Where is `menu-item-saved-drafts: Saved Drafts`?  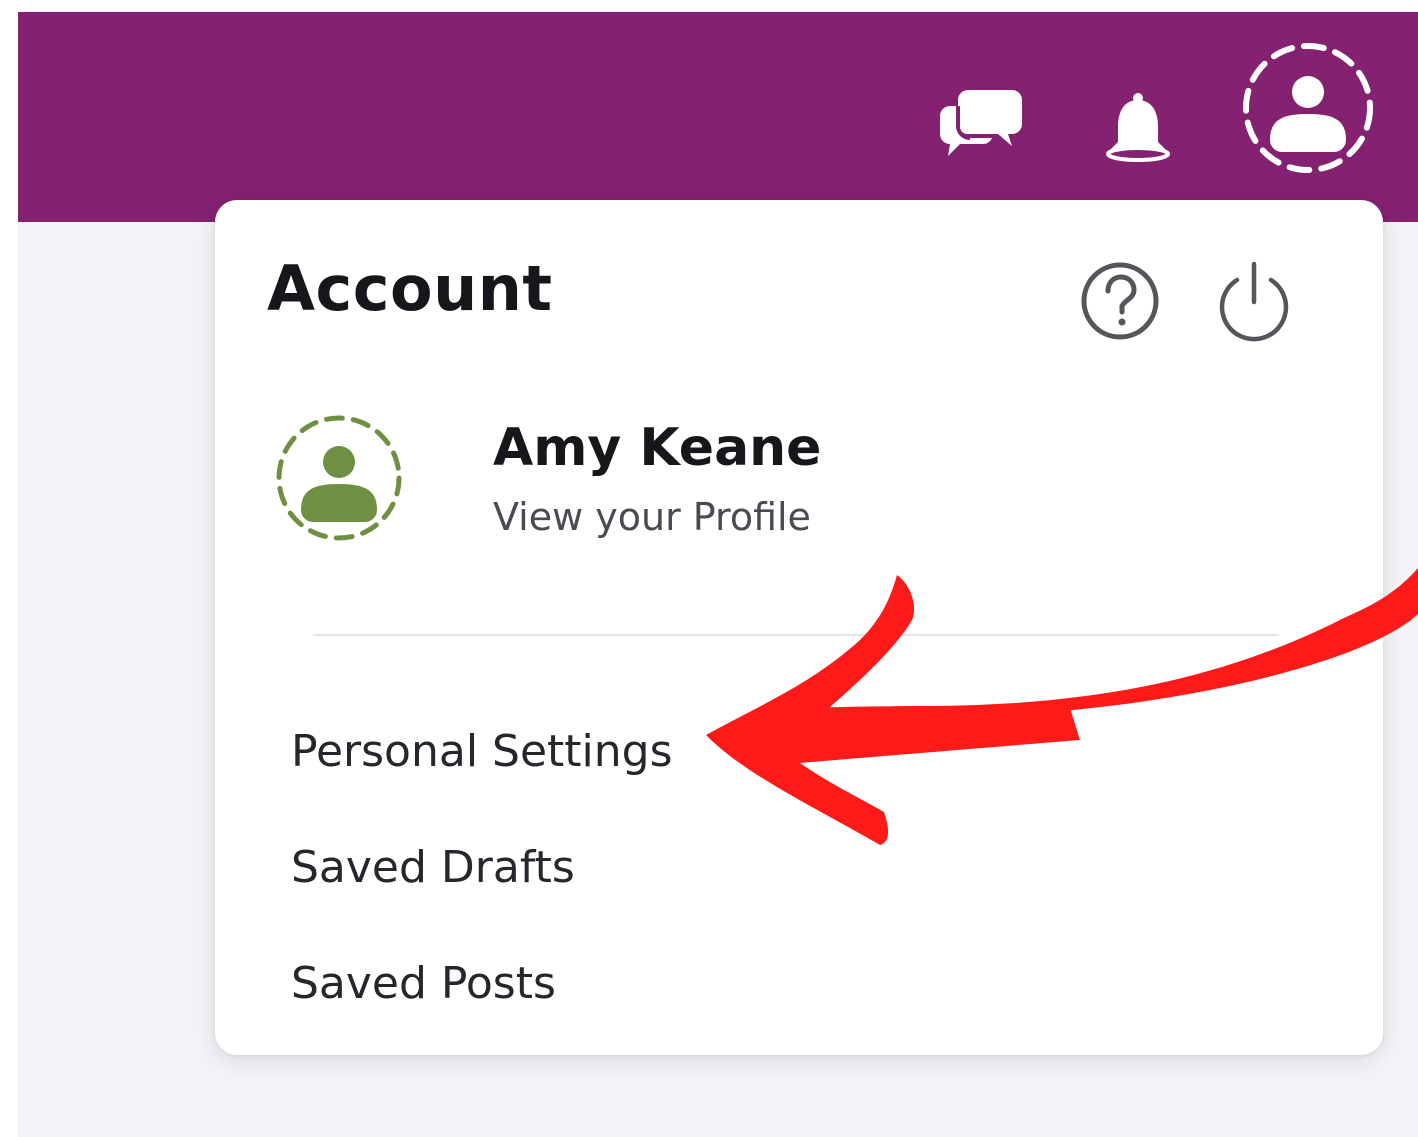
menu-item-saved-drafts: Saved Drafts is located at coordinates (433, 868).